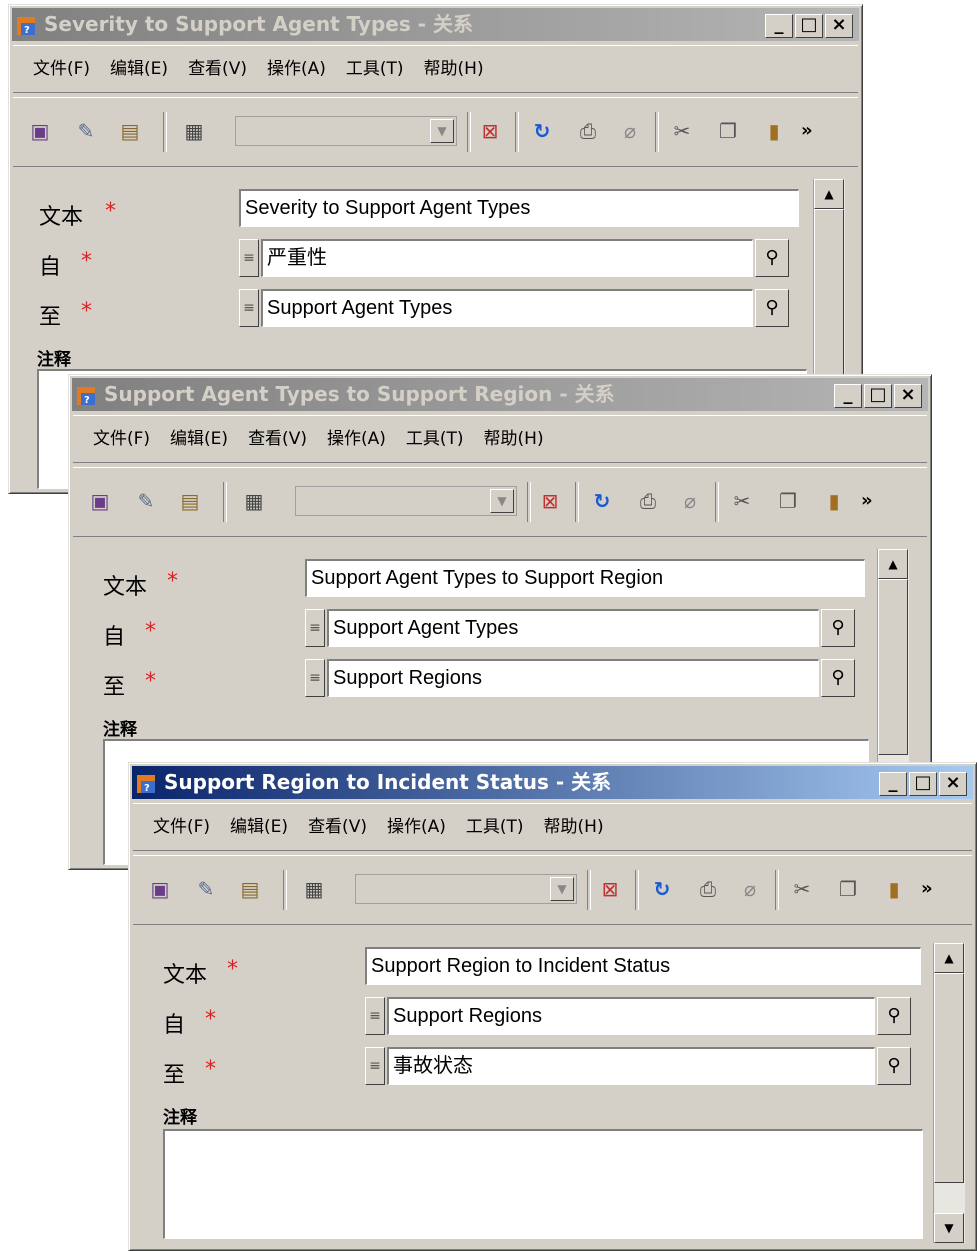  I want to click on text-field: Severity to Support Agent Types, so click(519, 208).